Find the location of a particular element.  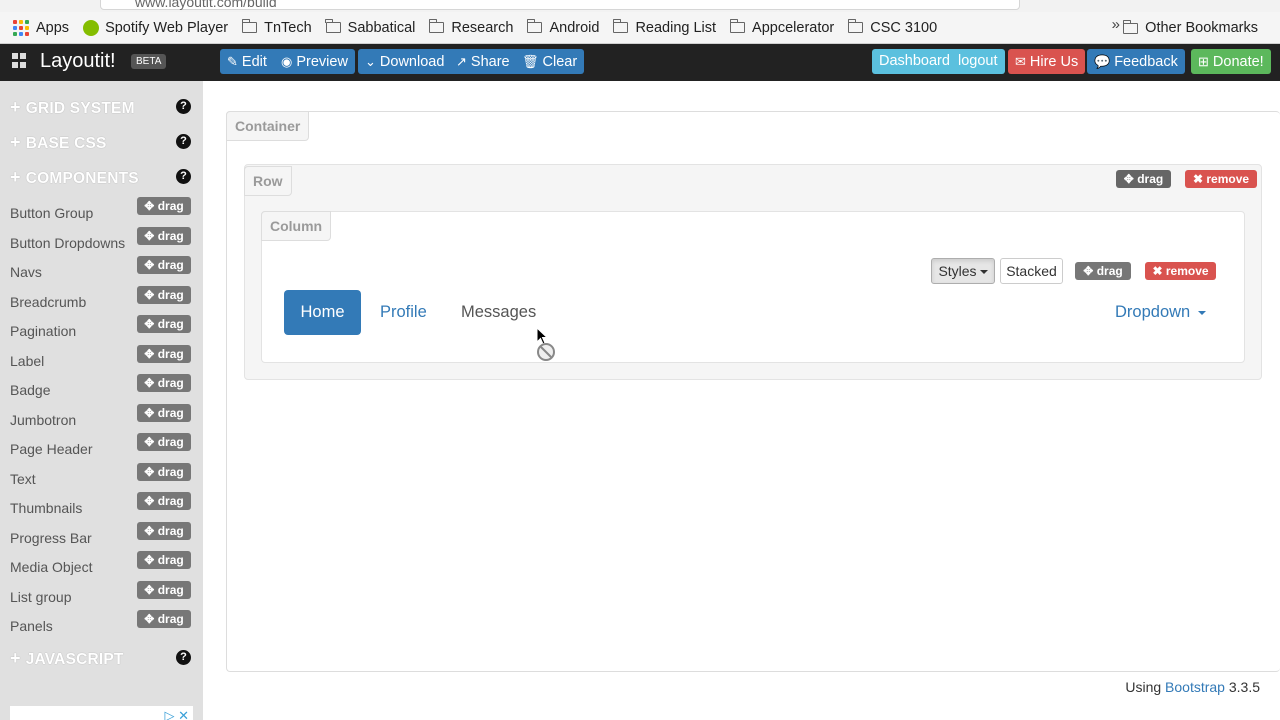

dashboard-button: Dashboard is located at coordinates (914, 61).